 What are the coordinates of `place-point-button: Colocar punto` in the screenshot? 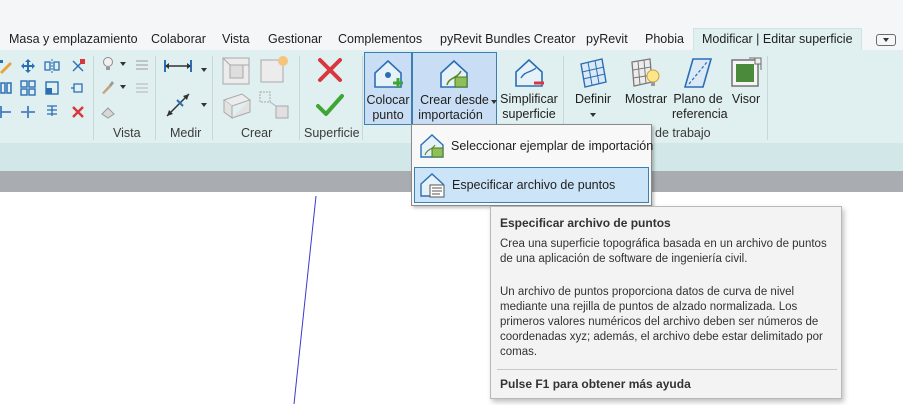 It's located at (388, 88).